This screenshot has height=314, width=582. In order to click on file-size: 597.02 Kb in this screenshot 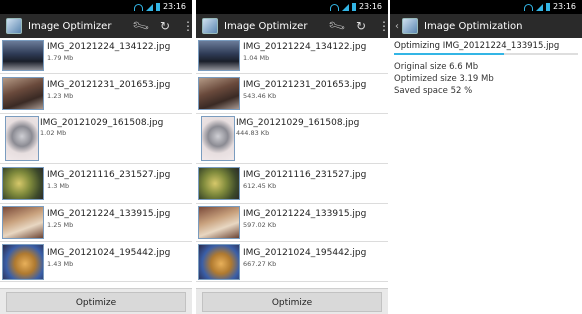, I will do `click(260, 225)`.